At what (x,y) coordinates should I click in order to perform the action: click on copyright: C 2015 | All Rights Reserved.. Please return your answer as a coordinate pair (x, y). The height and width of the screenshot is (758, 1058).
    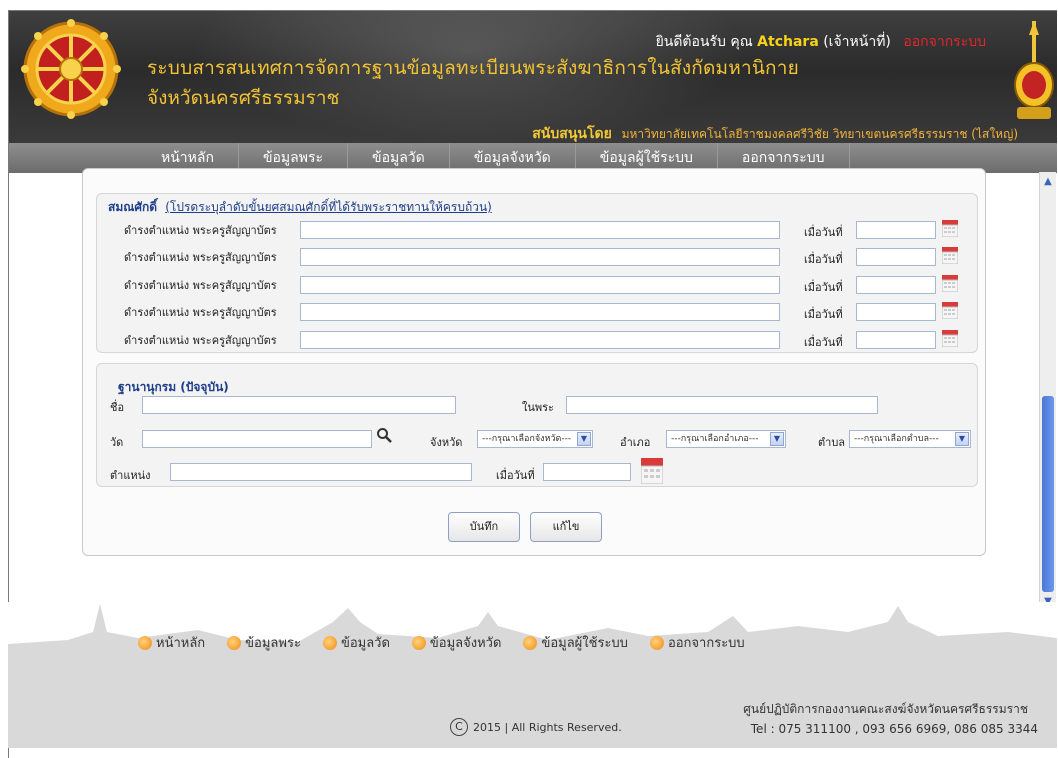
    Looking at the image, I should click on (536, 727).